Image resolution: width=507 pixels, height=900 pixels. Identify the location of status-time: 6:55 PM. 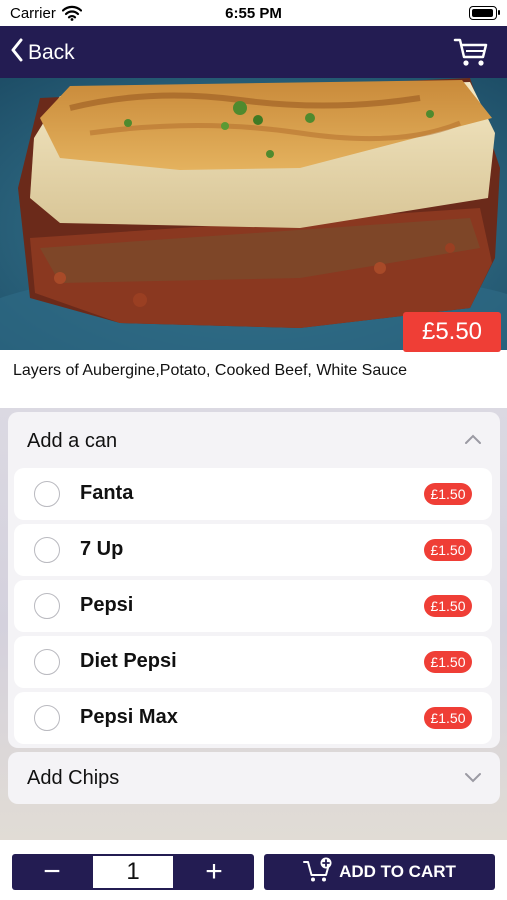
(253, 13).